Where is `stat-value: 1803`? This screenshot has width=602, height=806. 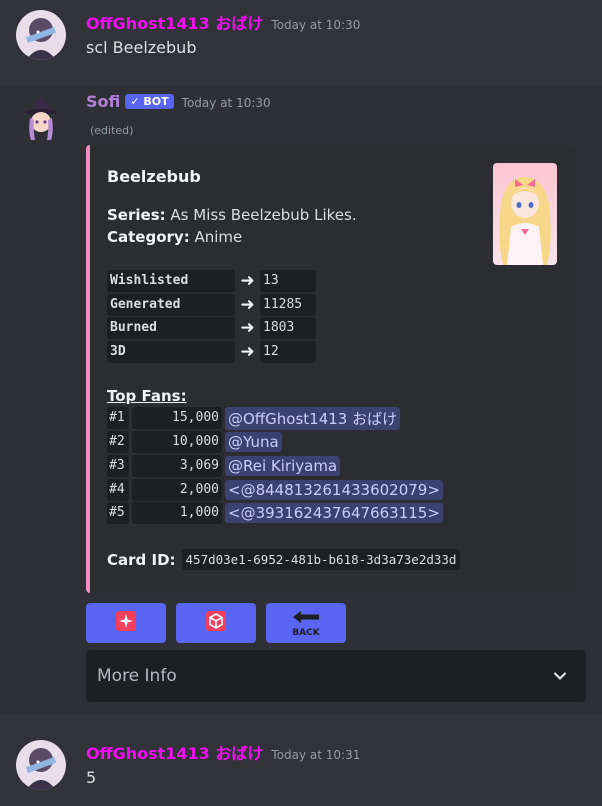
stat-value: 1803 is located at coordinates (288, 328).